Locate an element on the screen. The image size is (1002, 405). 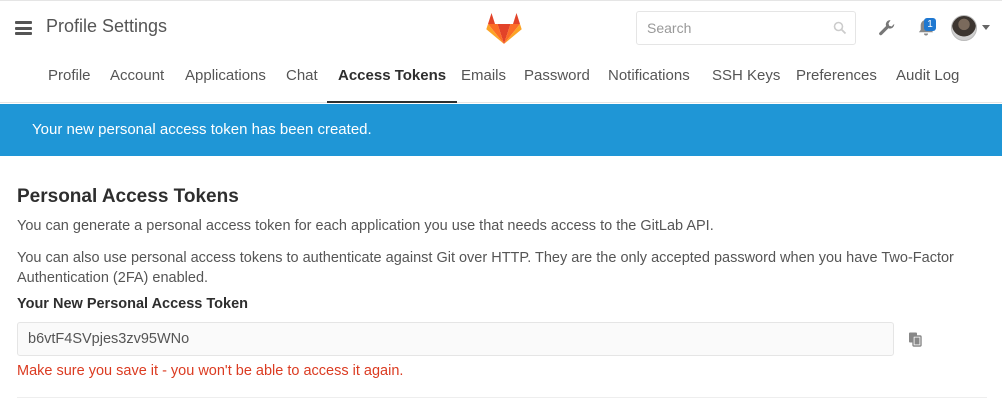
token-field is located at coordinates (455, 339).